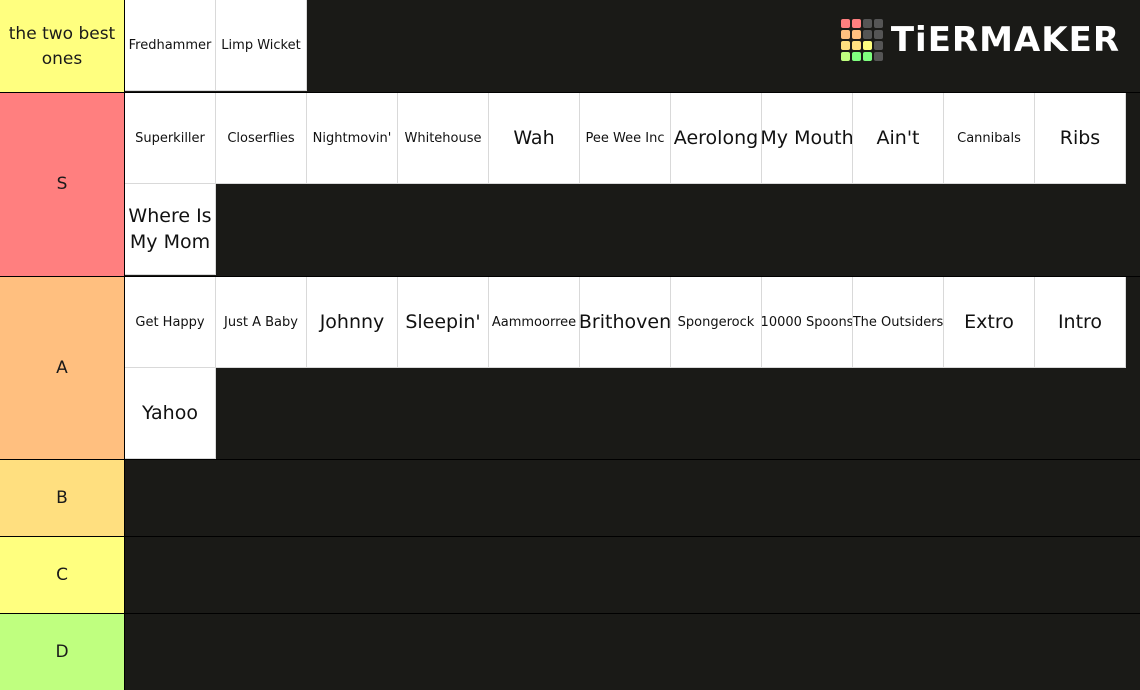 The width and height of the screenshot is (1140, 690). I want to click on tier-item: Just A Baby, so click(261, 322).